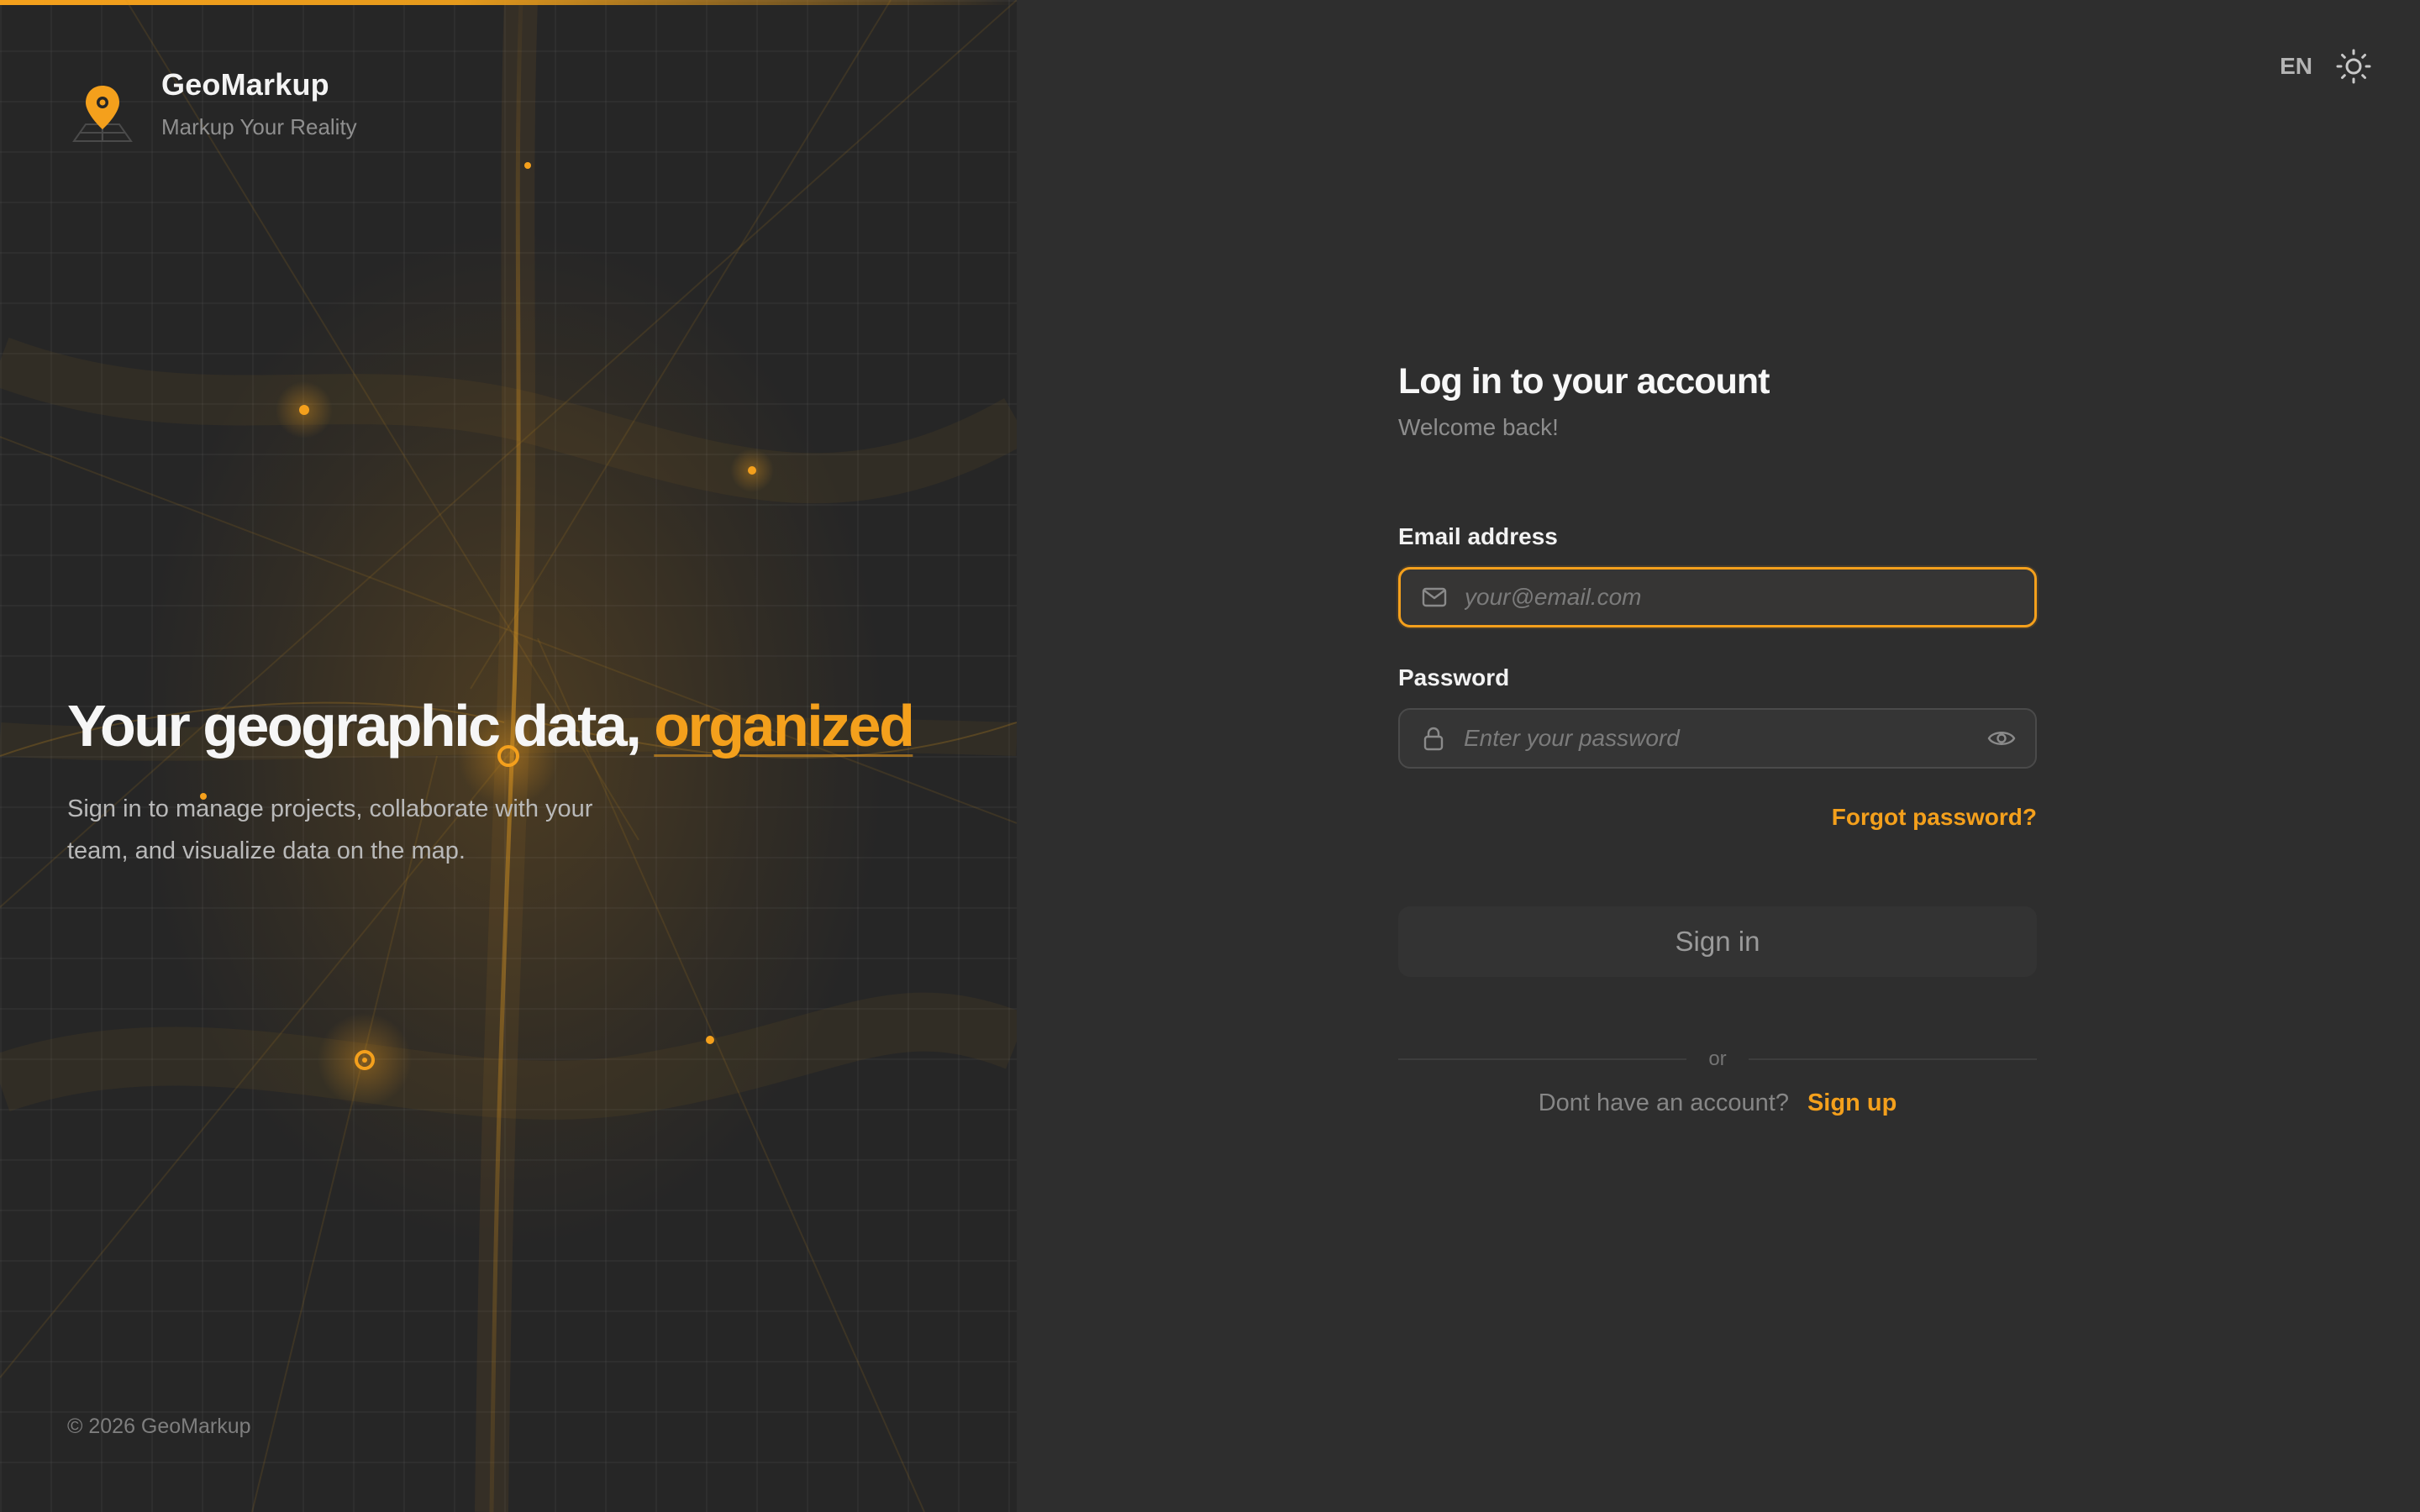  What do you see at coordinates (1584, 381) in the screenshot?
I see `form-title: Log in to your account` at bounding box center [1584, 381].